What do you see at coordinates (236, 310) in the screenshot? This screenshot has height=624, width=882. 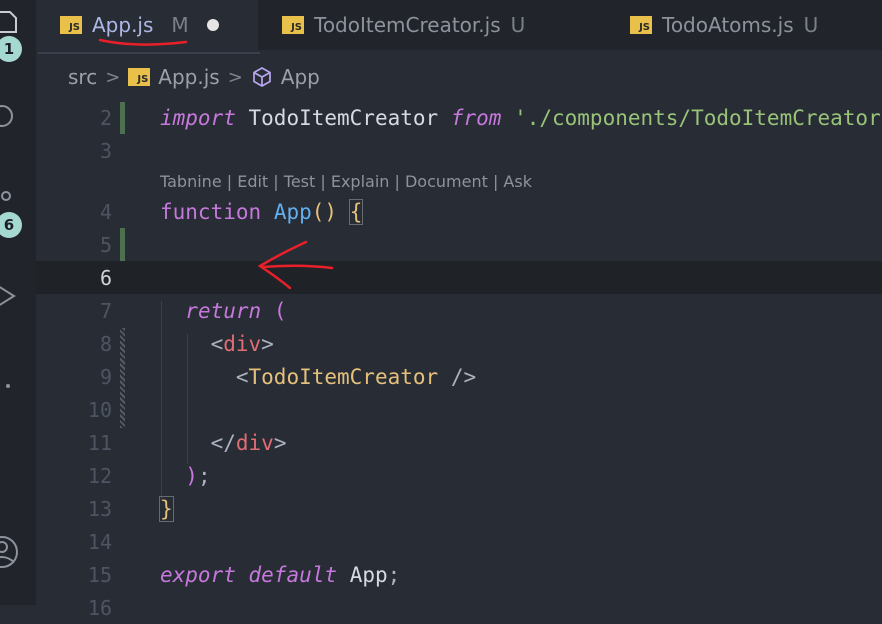 I see `code-text: return (` at bounding box center [236, 310].